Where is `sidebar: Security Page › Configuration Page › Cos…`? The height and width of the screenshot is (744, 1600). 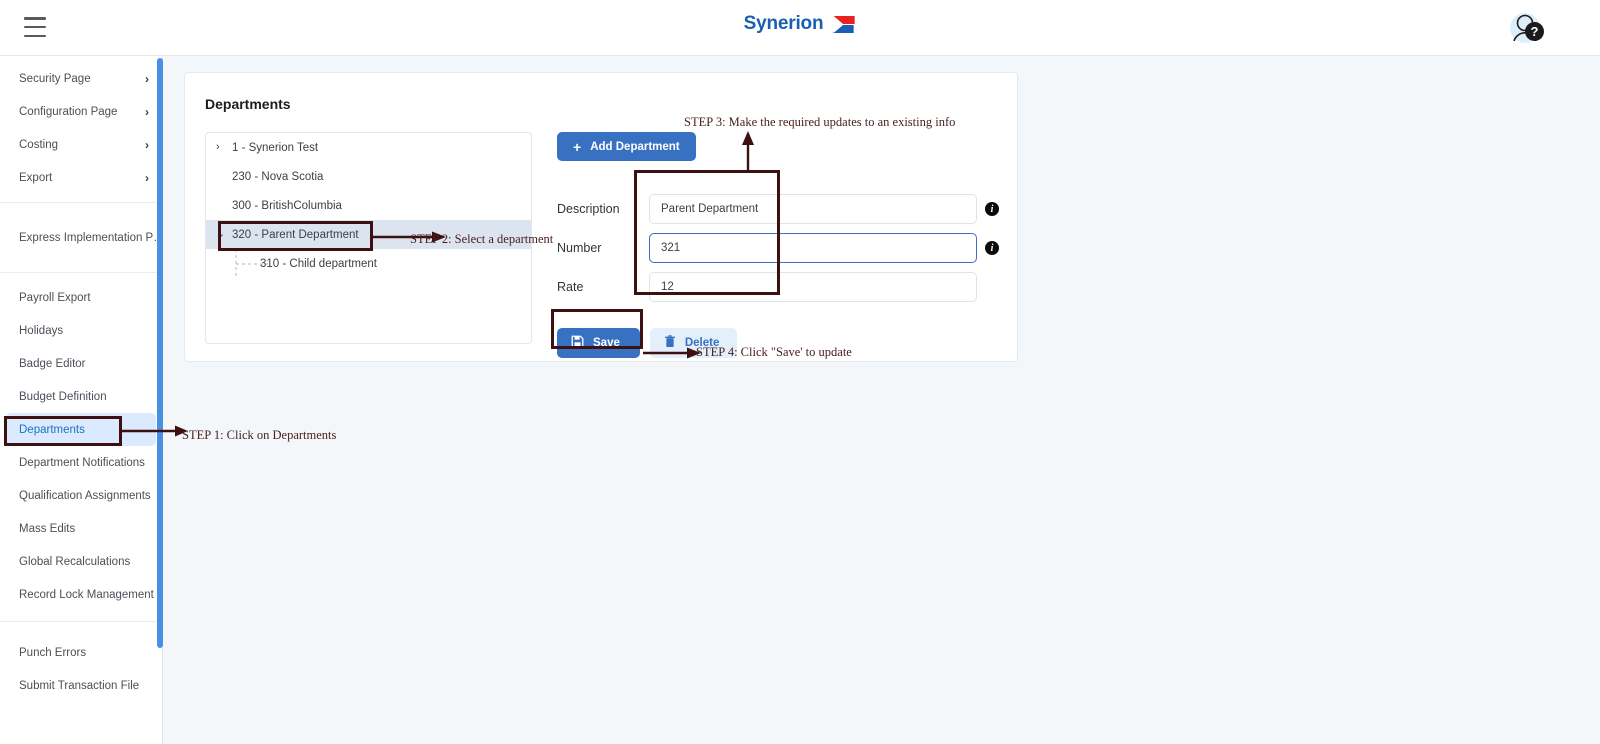 sidebar: Security Page › Configuration Page › Cos… is located at coordinates (81, 400).